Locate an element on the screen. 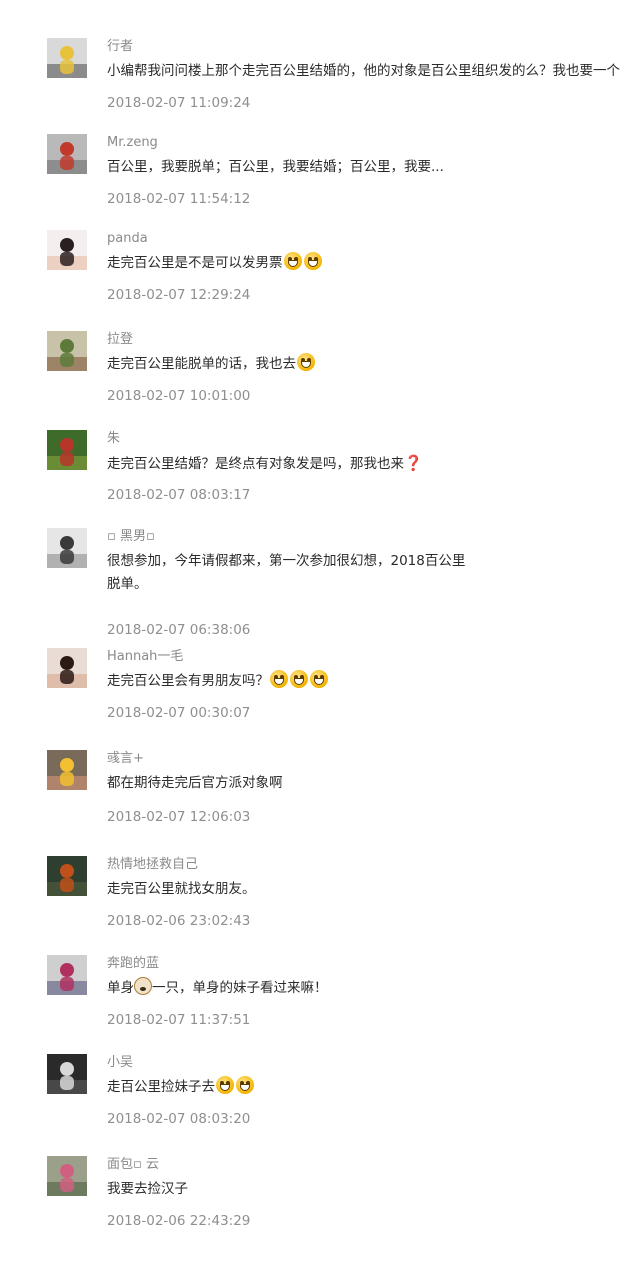 The width and height of the screenshot is (640, 1265). comment-nickname: 拉登 is located at coordinates (120, 340).